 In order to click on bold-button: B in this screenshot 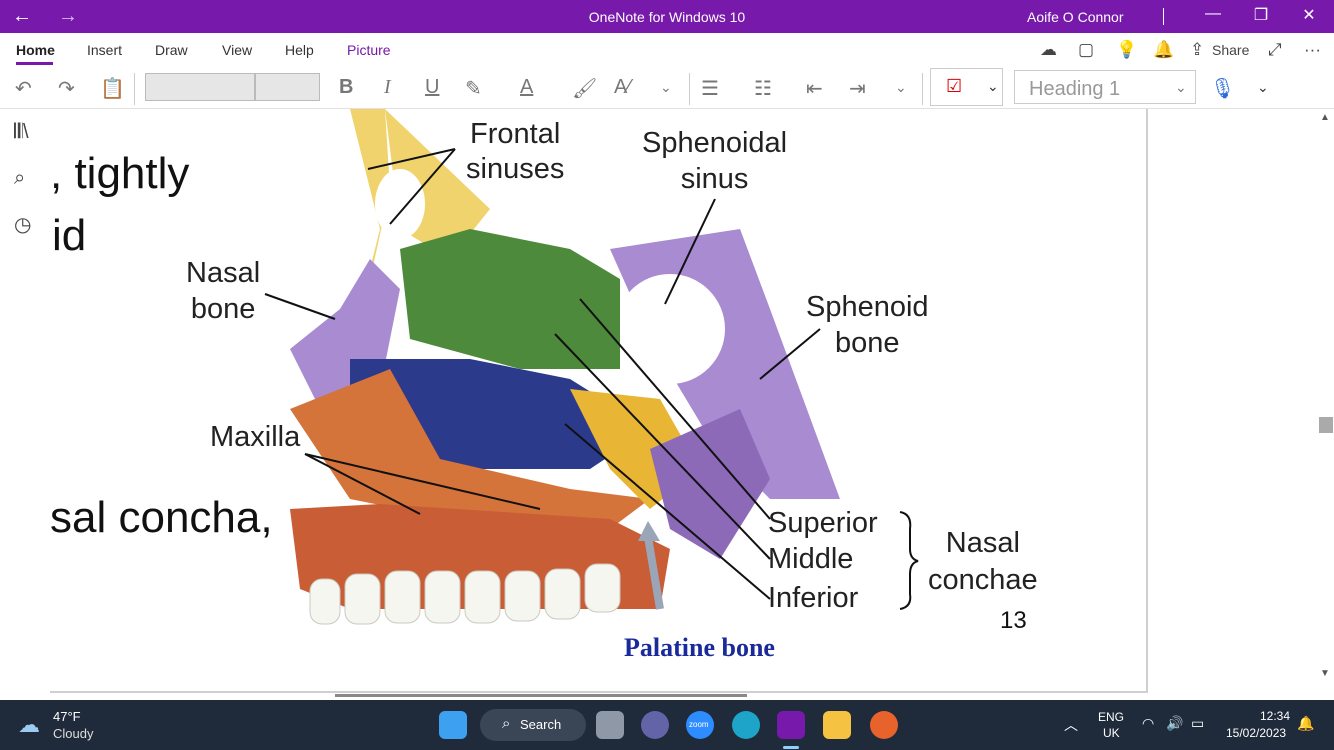, I will do `click(346, 87)`.